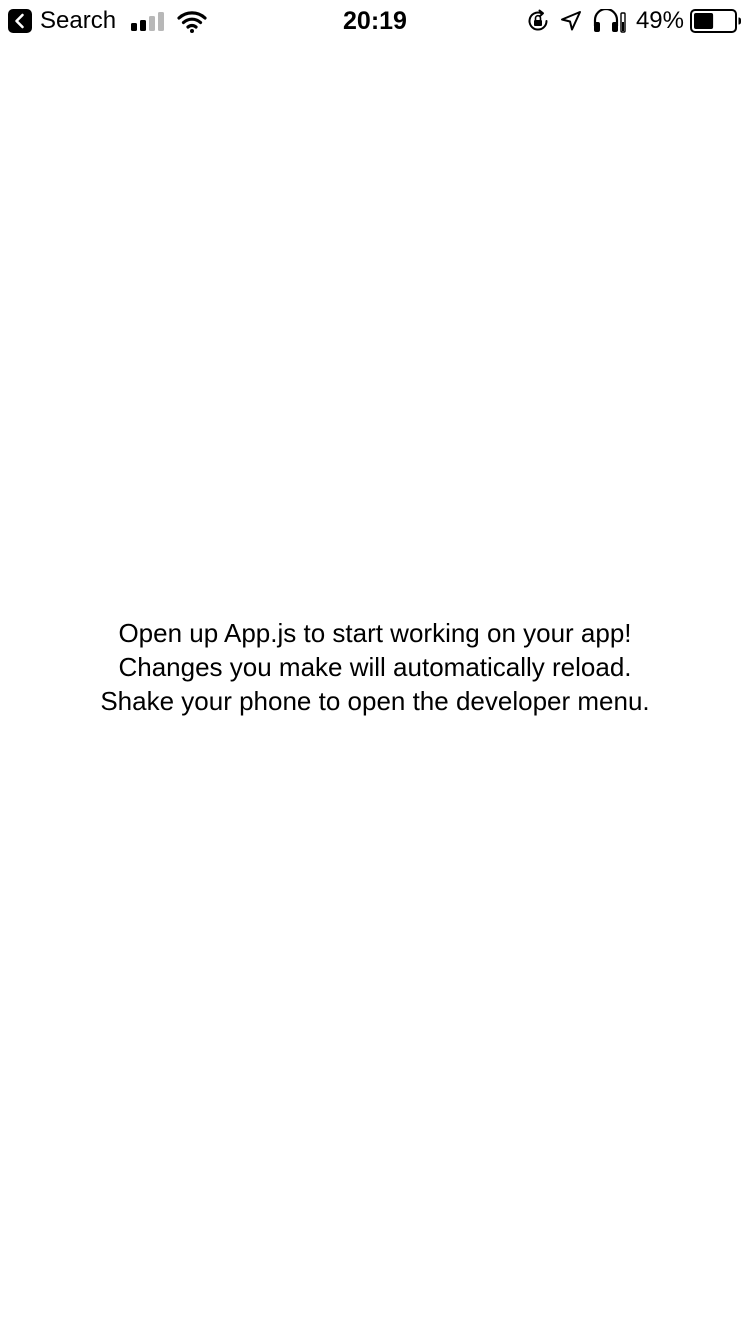 Image resolution: width=750 pixels, height=1334 pixels. I want to click on status-bar: Search 20:19 49%, so click(375, 20).